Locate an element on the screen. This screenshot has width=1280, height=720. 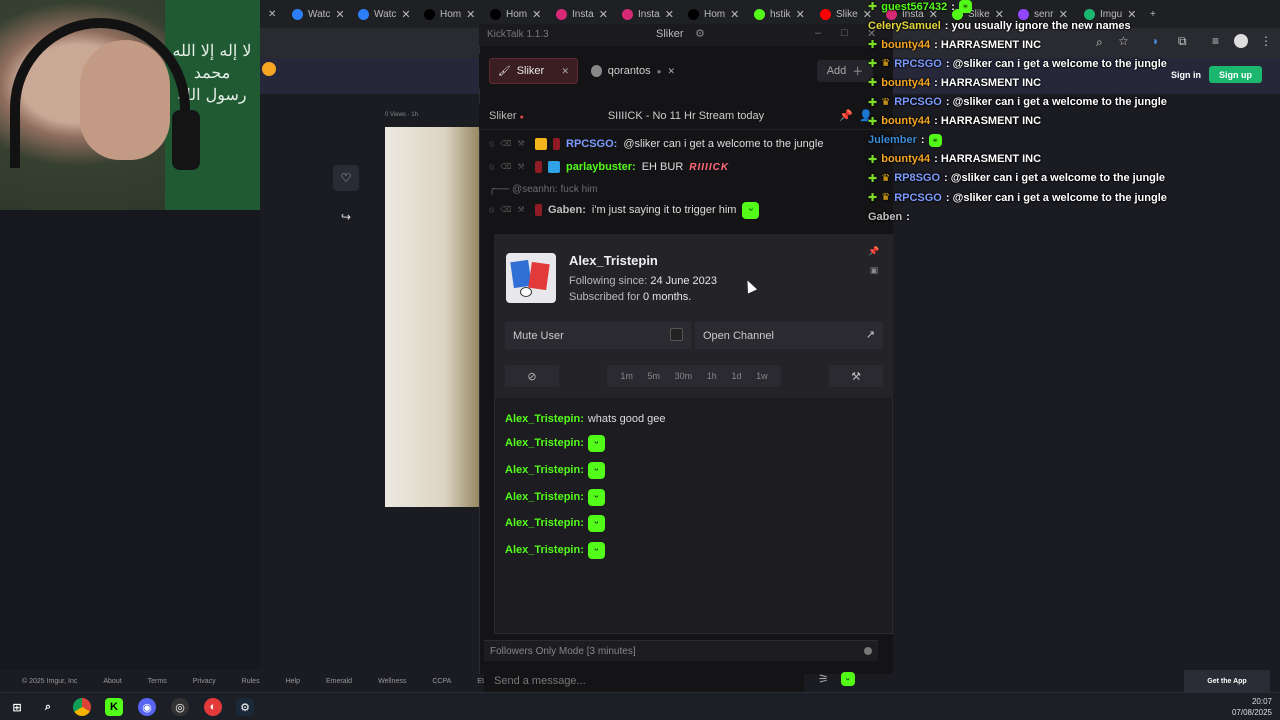
chat-username: parlaybuster: is located at coordinates (601, 167).